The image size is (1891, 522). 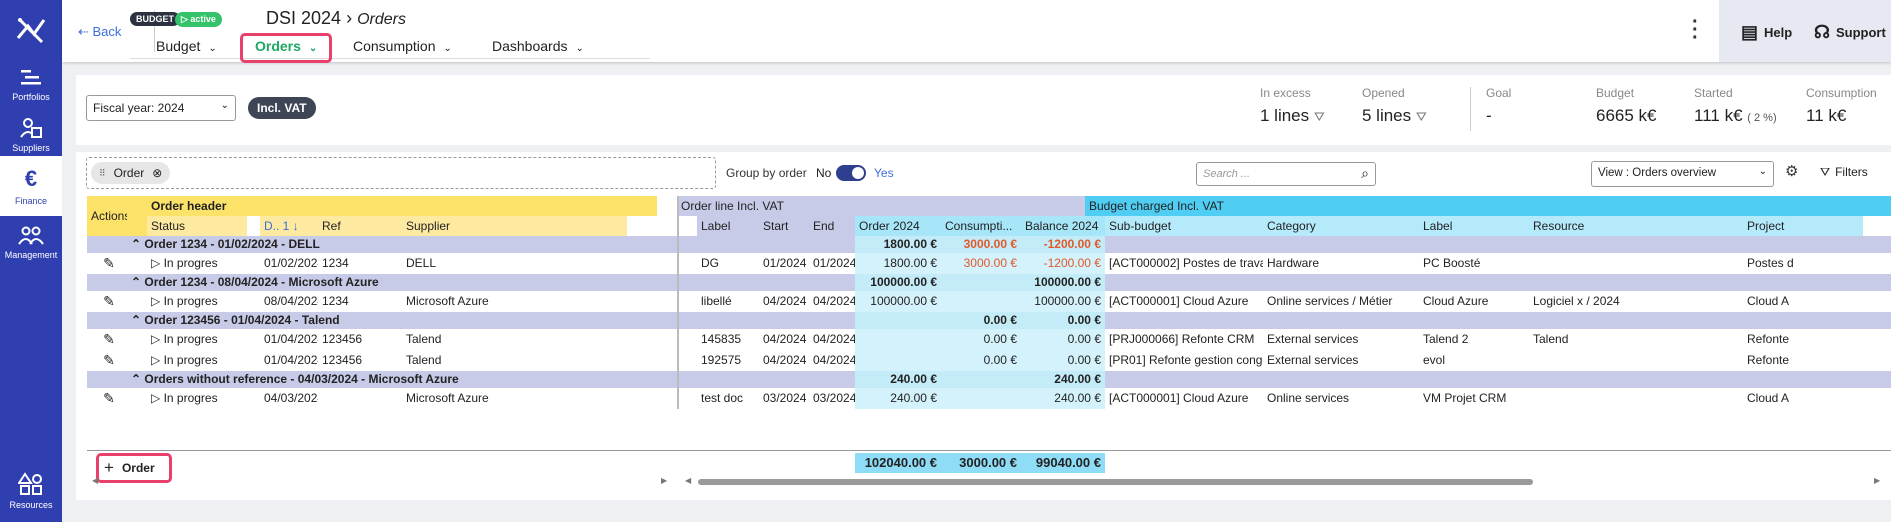 What do you see at coordinates (1063, 301) in the screenshot?
I see `cell-balance: 100000.00 €` at bounding box center [1063, 301].